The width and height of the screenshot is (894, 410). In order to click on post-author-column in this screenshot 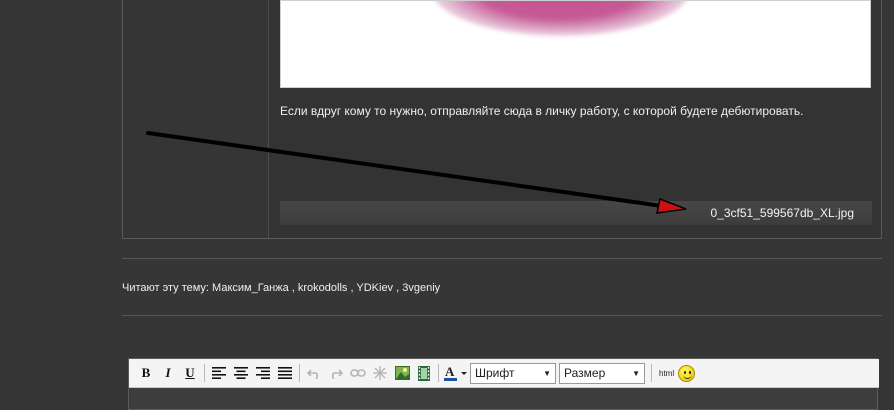, I will do `click(196, 119)`.